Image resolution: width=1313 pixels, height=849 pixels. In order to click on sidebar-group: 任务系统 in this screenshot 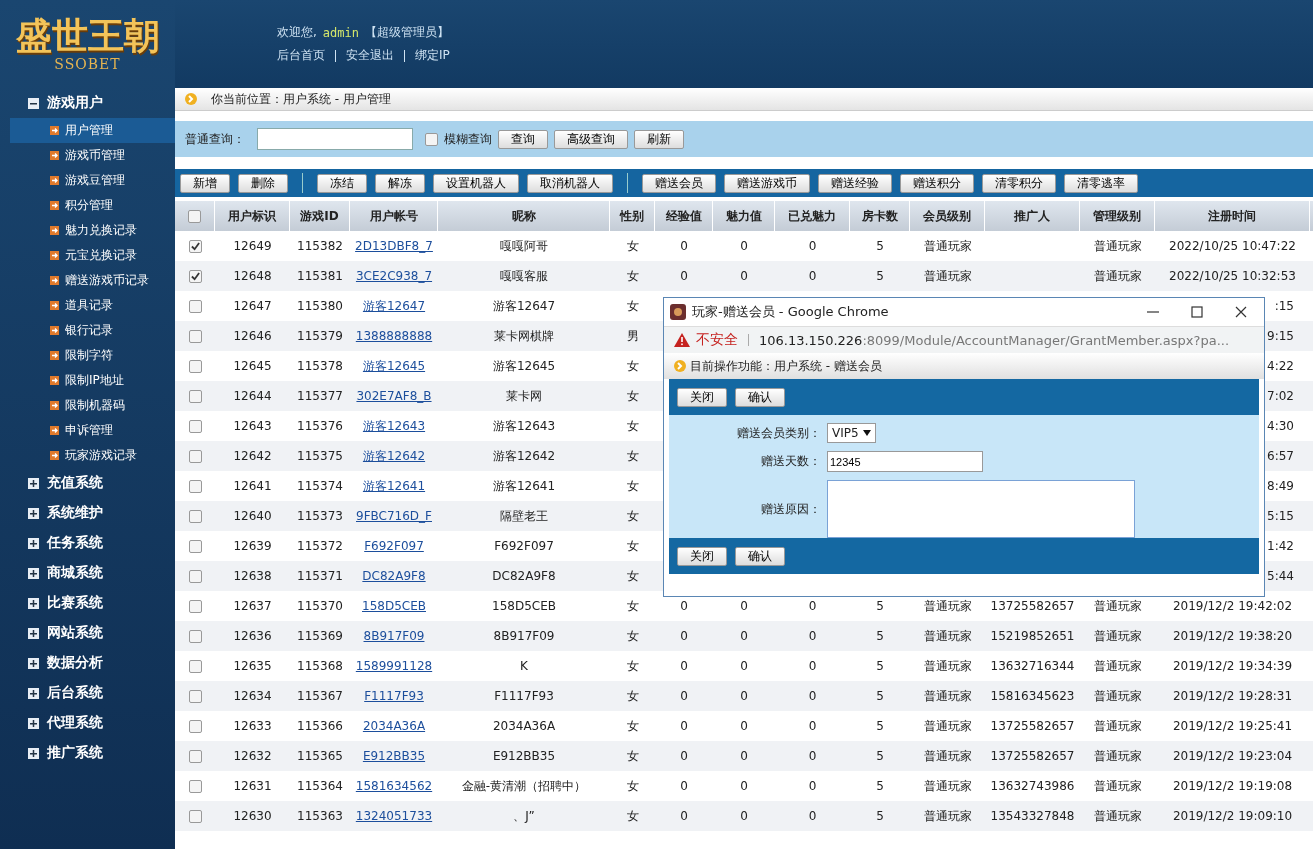, I will do `click(87, 543)`.